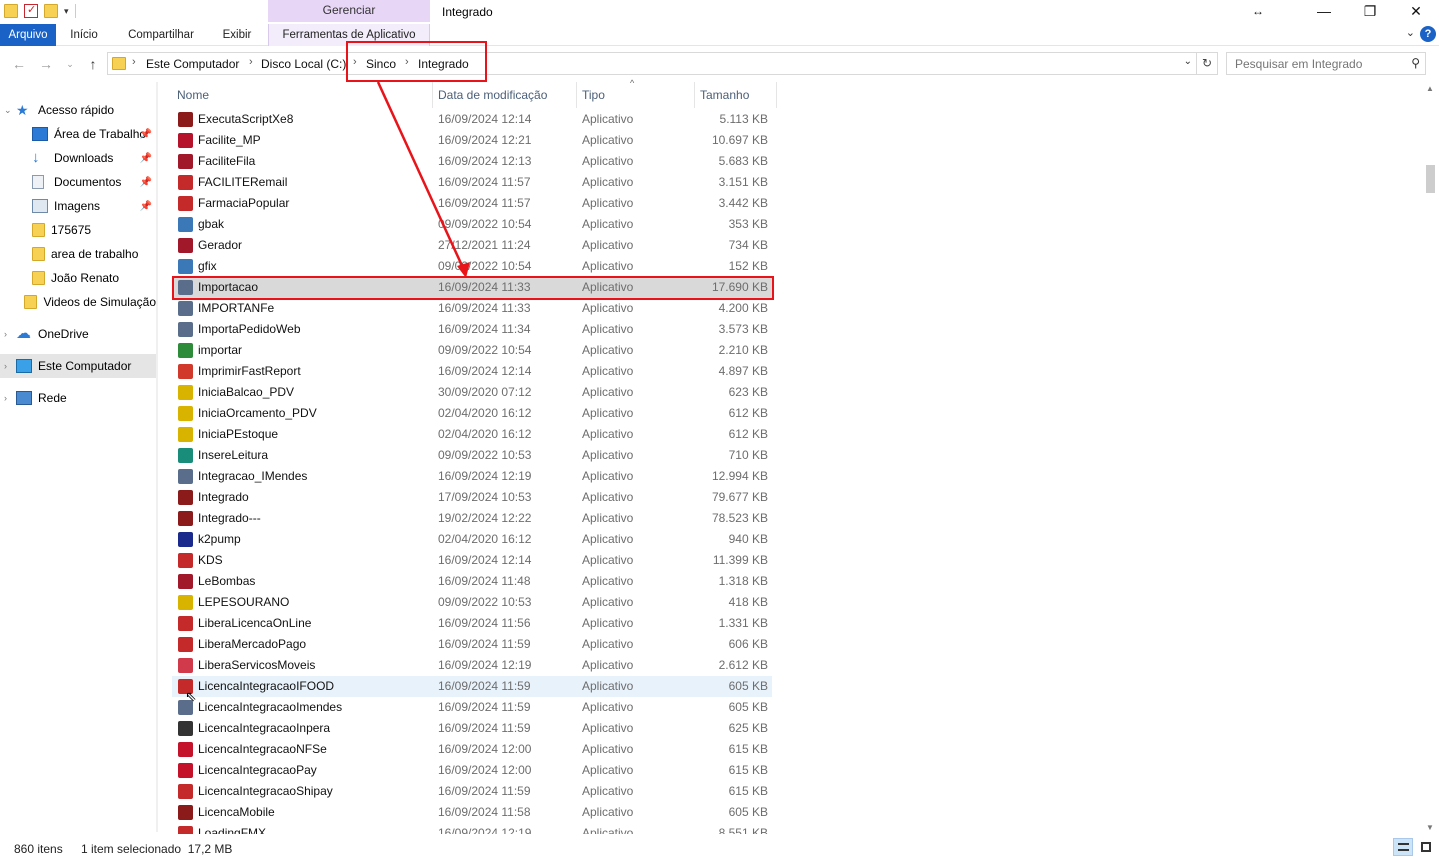 The height and width of the screenshot is (860, 1439). What do you see at coordinates (1430, 88) in the screenshot?
I see `scroll-up-icon: ▲` at bounding box center [1430, 88].